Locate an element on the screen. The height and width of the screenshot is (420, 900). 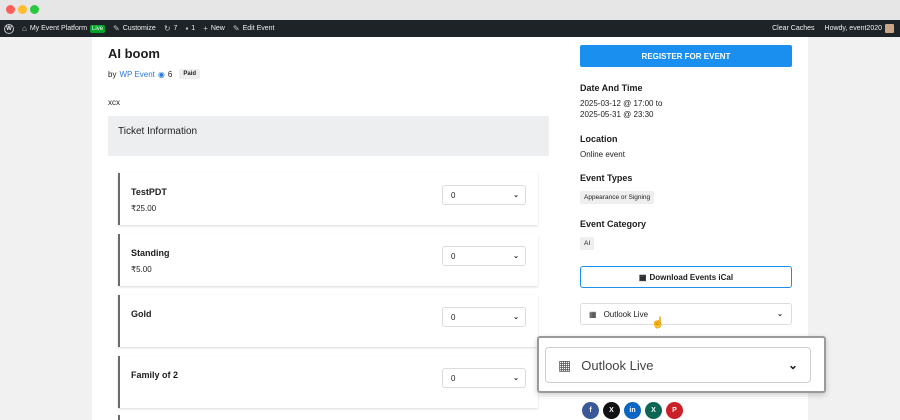
ticket-name: Standing is located at coordinates (150, 253).